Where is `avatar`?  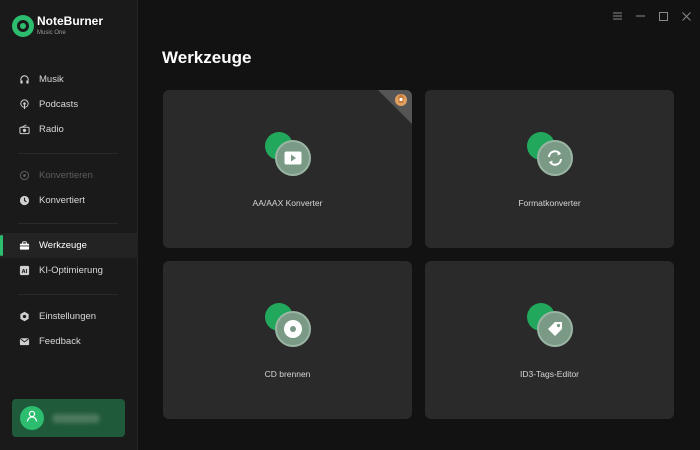
avatar is located at coordinates (32, 418).